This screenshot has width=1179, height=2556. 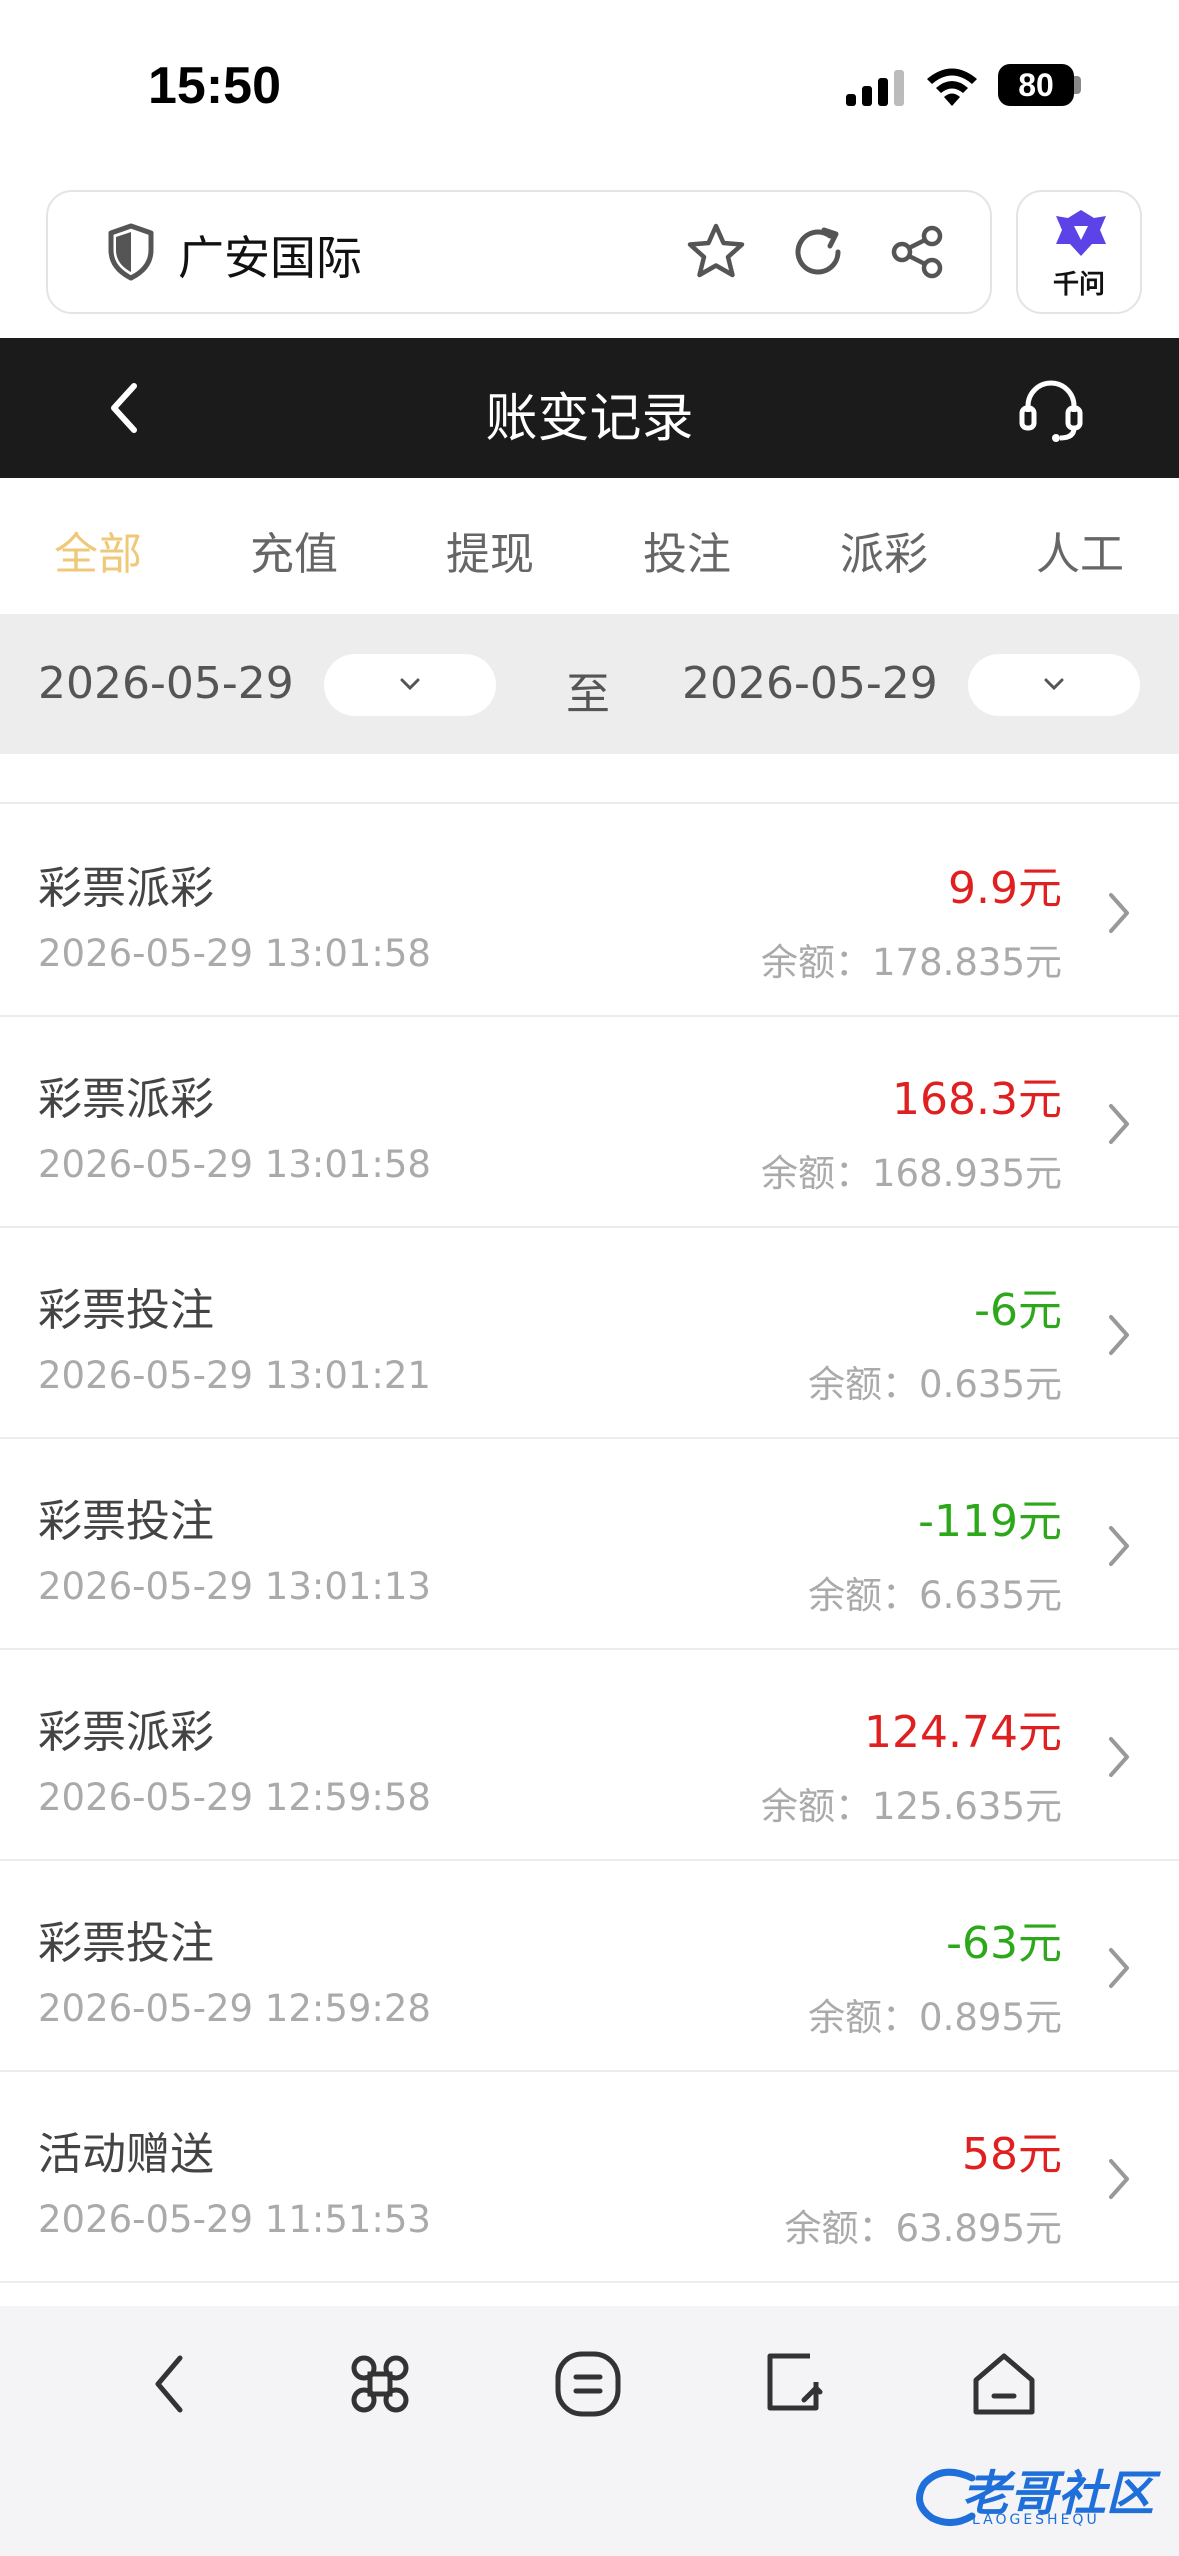 I want to click on list-item: 活动赠送 2026-05-29 11:51:53 58元余额：63.895元, so click(x=589, y=2177).